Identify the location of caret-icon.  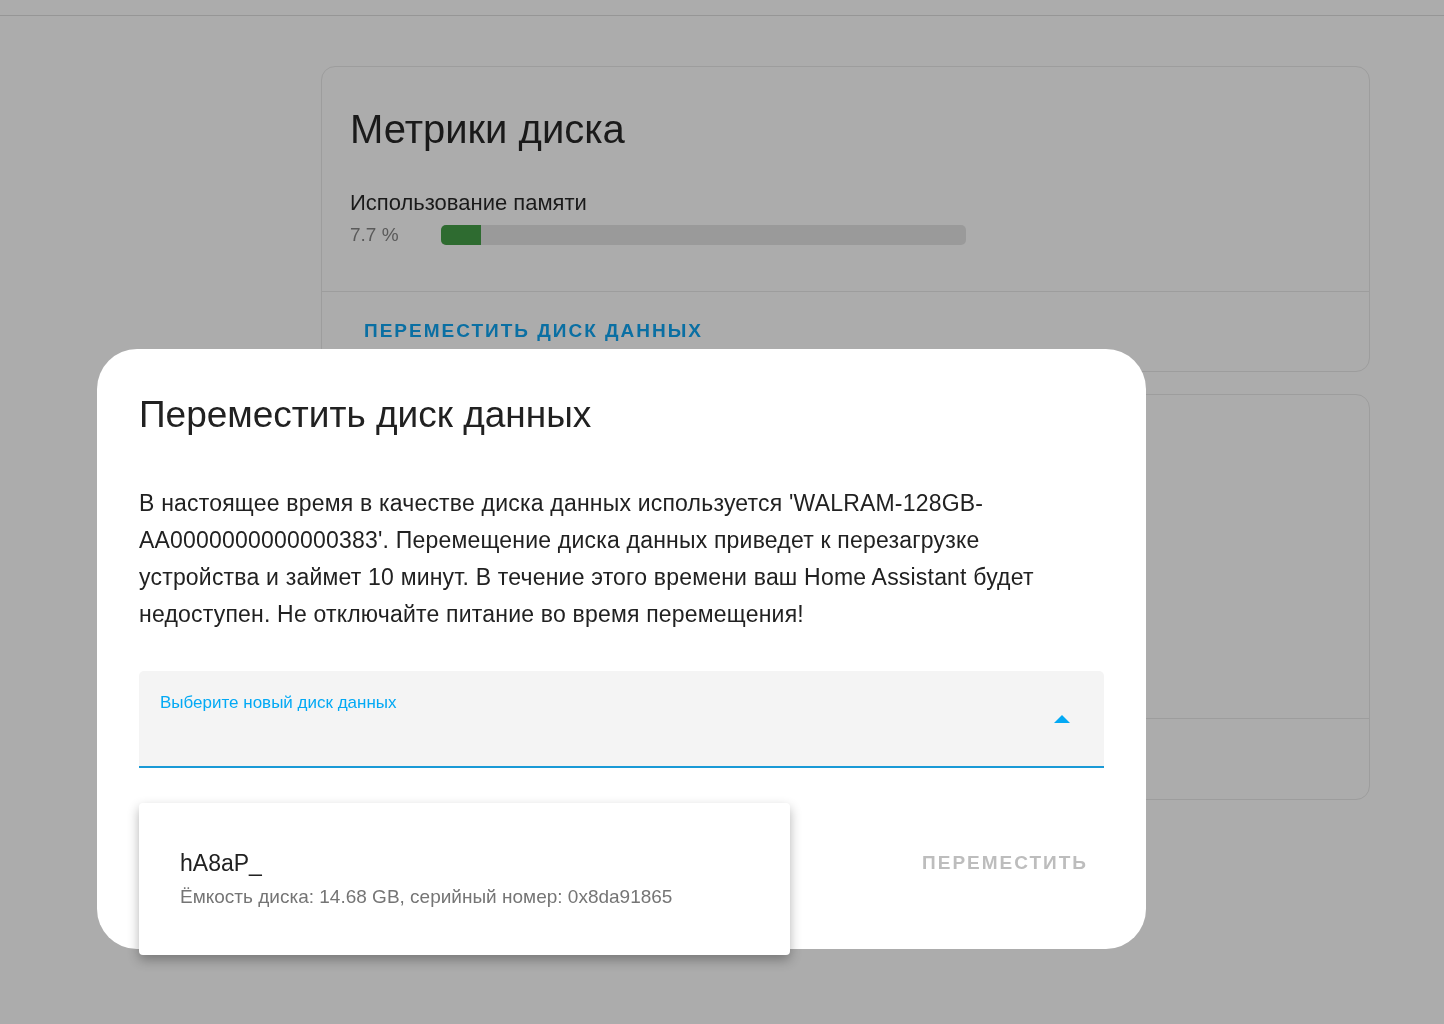
(1062, 719).